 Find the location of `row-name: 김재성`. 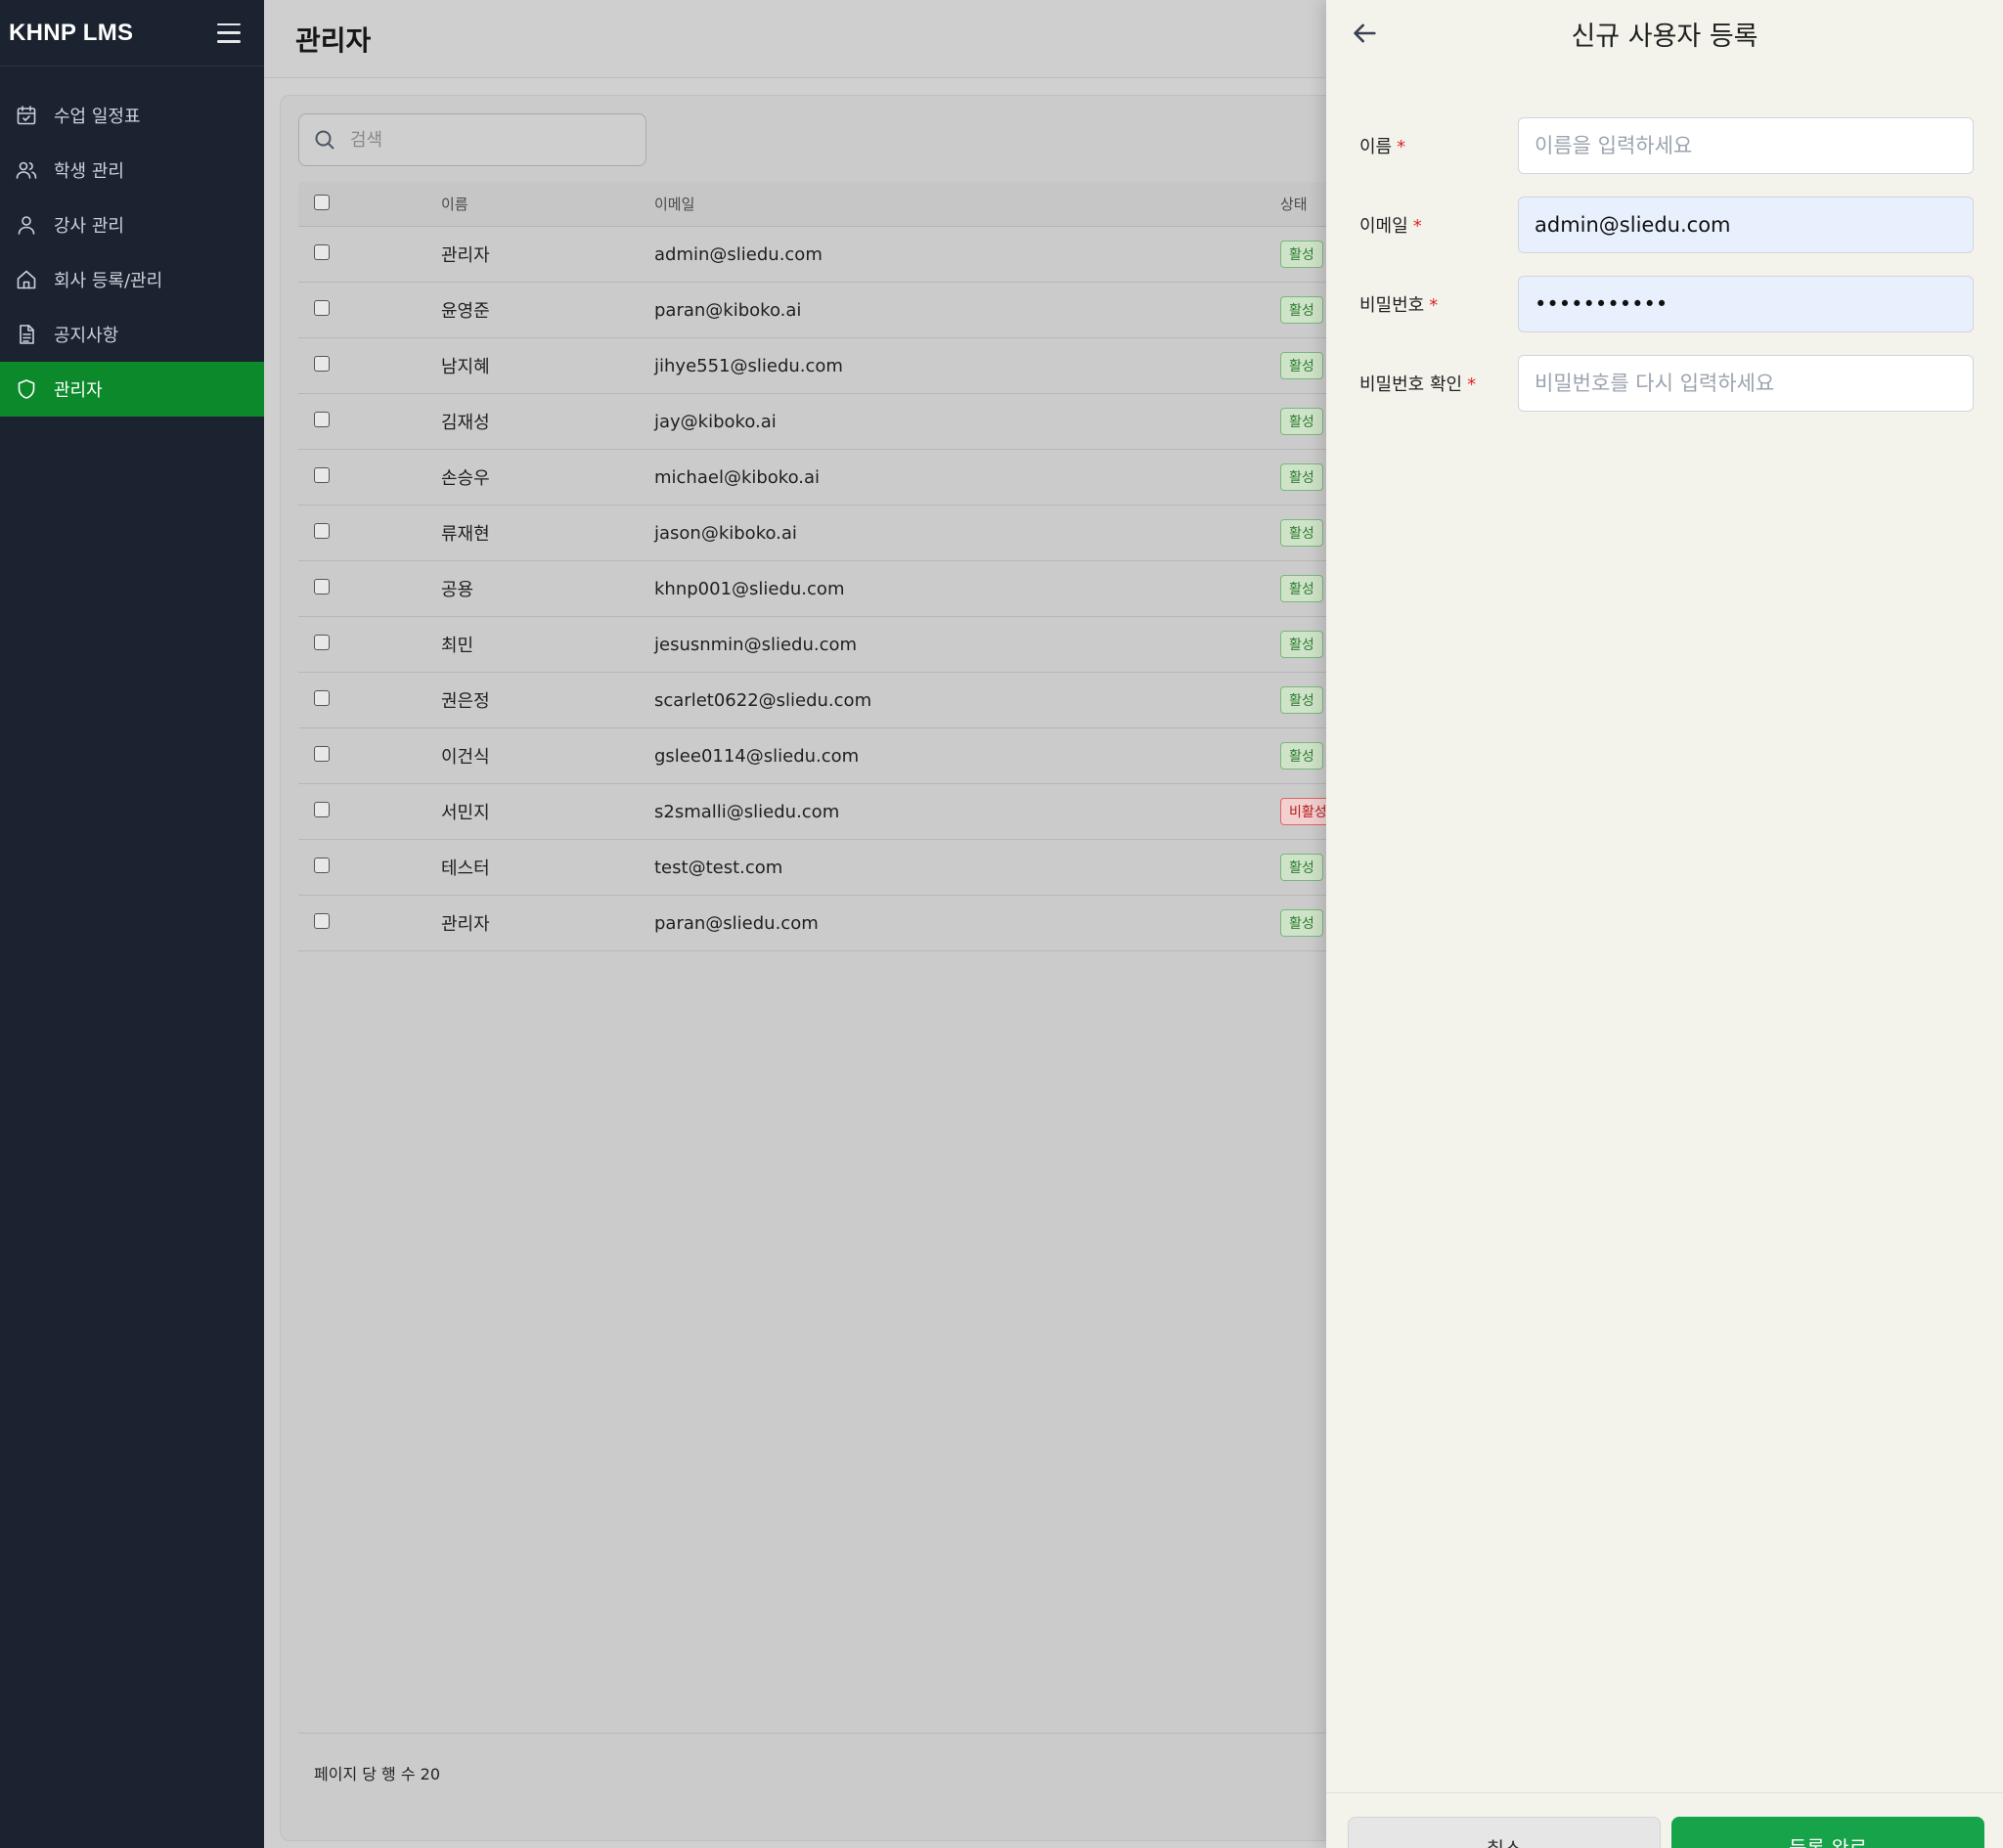

row-name: 김재성 is located at coordinates (465, 423).